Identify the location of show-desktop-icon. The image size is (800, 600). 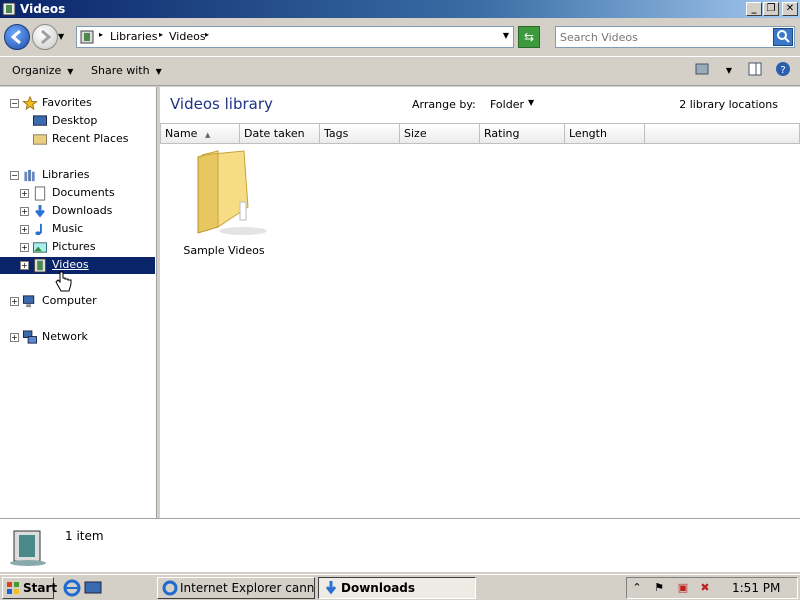
(93, 588).